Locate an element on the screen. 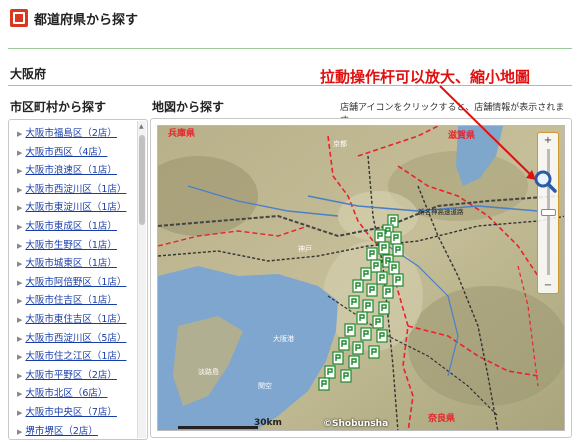 This screenshot has width=580, height=442. annotation-arrow is located at coordinates (488, 133).